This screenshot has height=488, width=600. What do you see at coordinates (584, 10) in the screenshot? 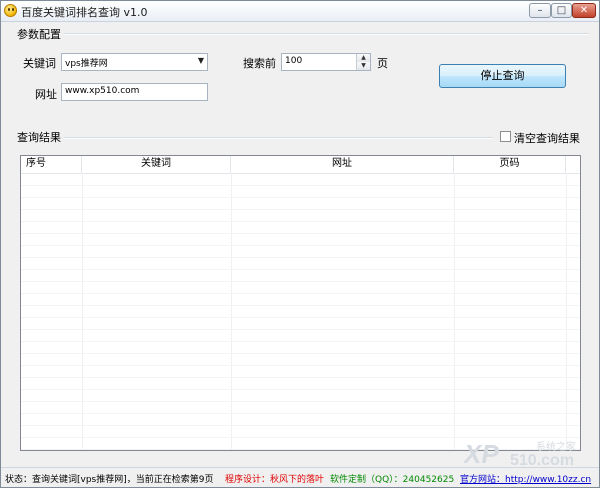
I see `close-button: ✕` at bounding box center [584, 10].